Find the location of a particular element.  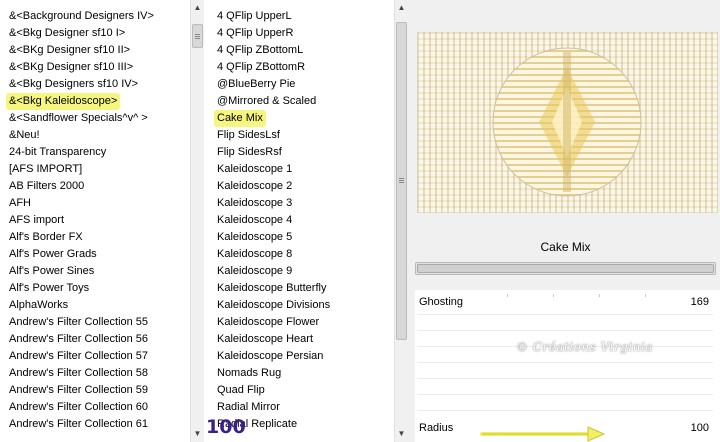

filter-list-item: Kaleidoscope 9 is located at coordinates (254, 271).